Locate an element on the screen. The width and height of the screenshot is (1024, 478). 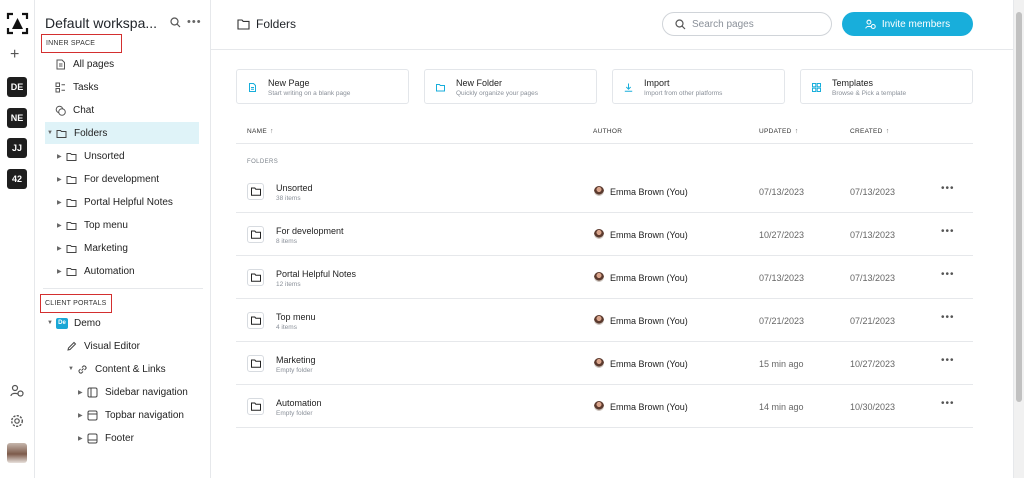
portal-visual-editor: Visual Editor is located at coordinates (103, 346).